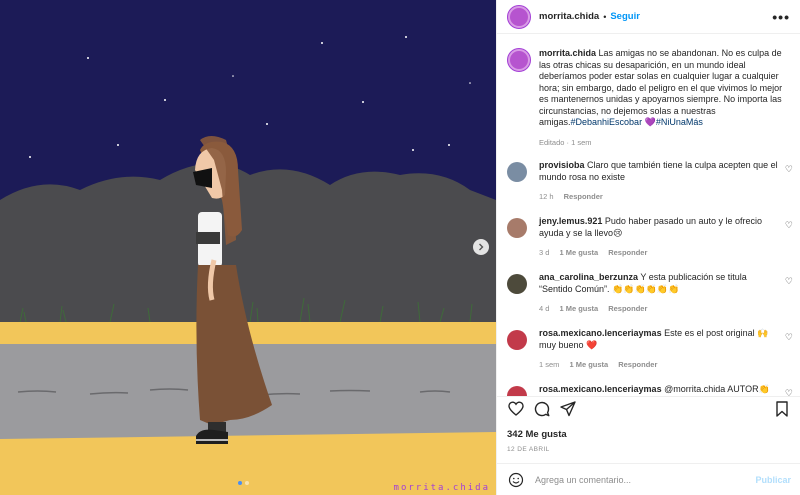  Describe the element at coordinates (781, 17) in the screenshot. I see `more-options-icon: •••` at that location.